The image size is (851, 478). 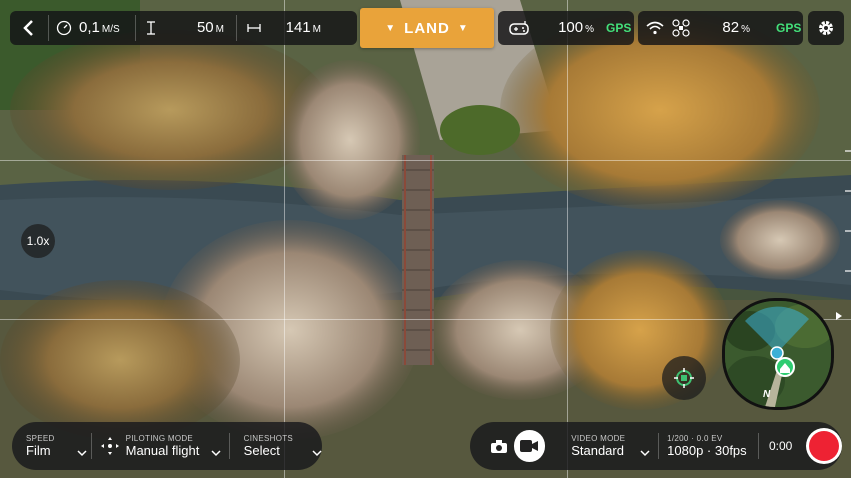 What do you see at coordinates (110, 29) in the screenshot?
I see `speed-unit: M/S` at bounding box center [110, 29].